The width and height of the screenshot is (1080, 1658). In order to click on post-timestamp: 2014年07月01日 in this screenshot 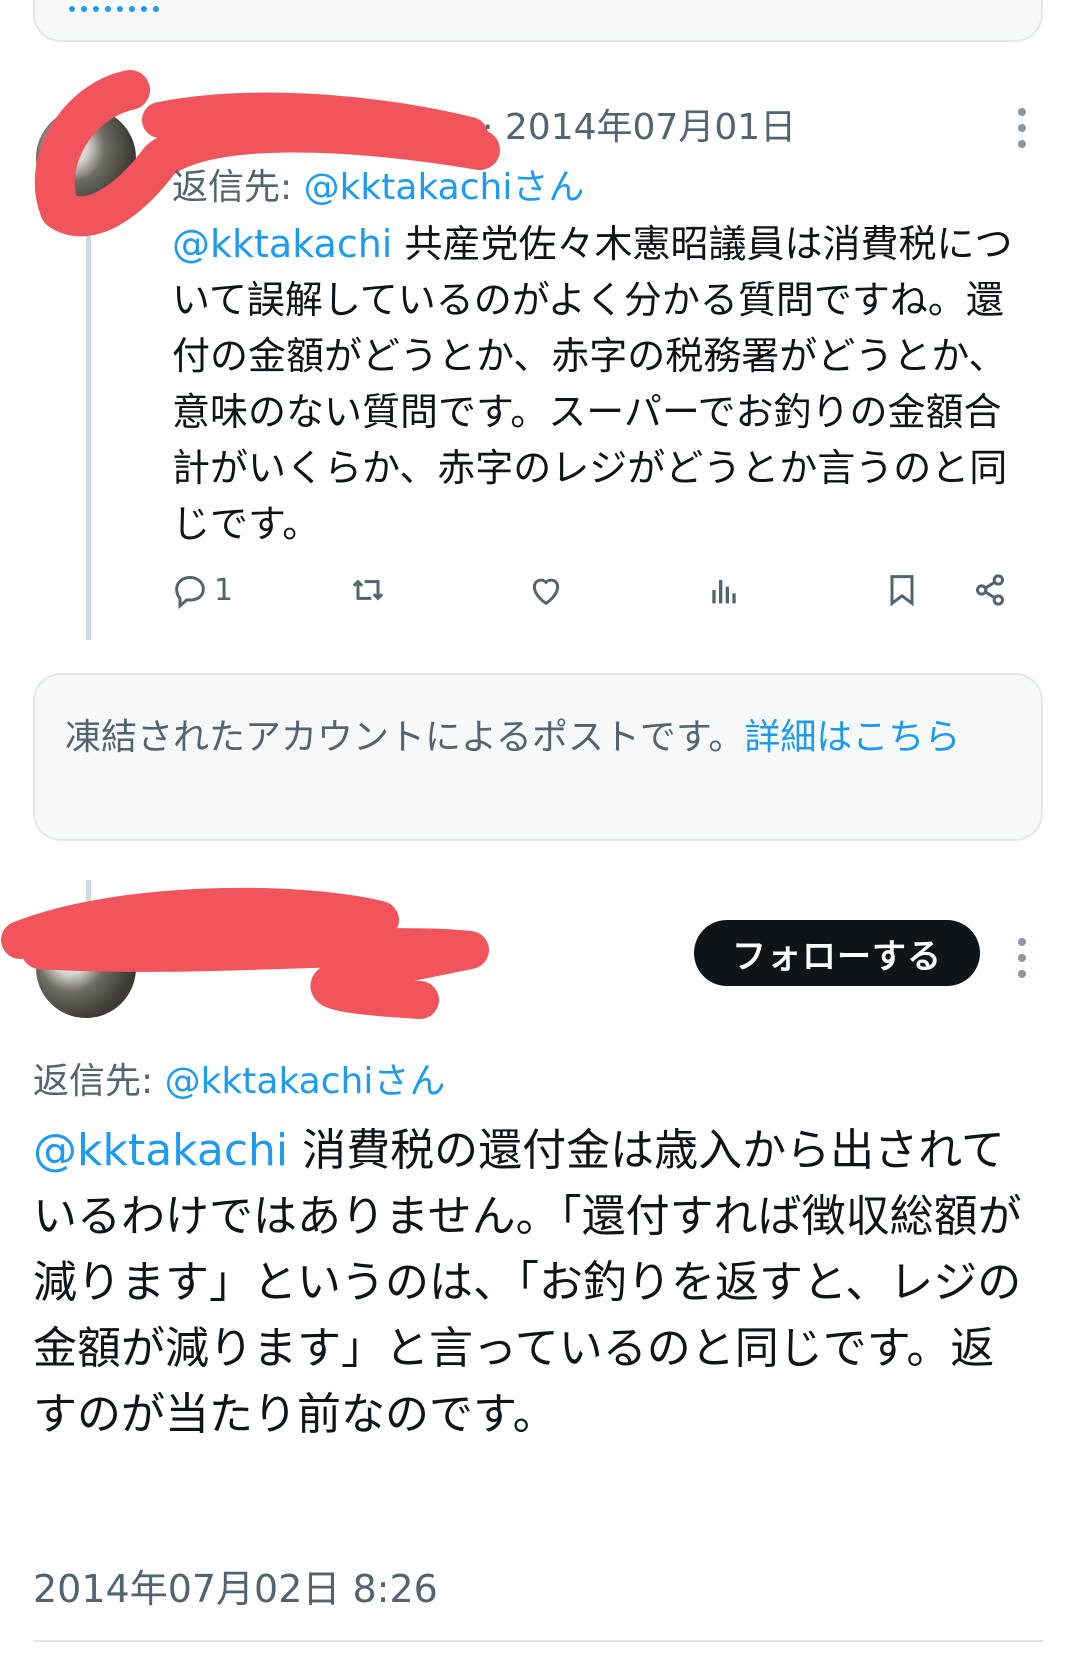, I will do `click(650, 127)`.